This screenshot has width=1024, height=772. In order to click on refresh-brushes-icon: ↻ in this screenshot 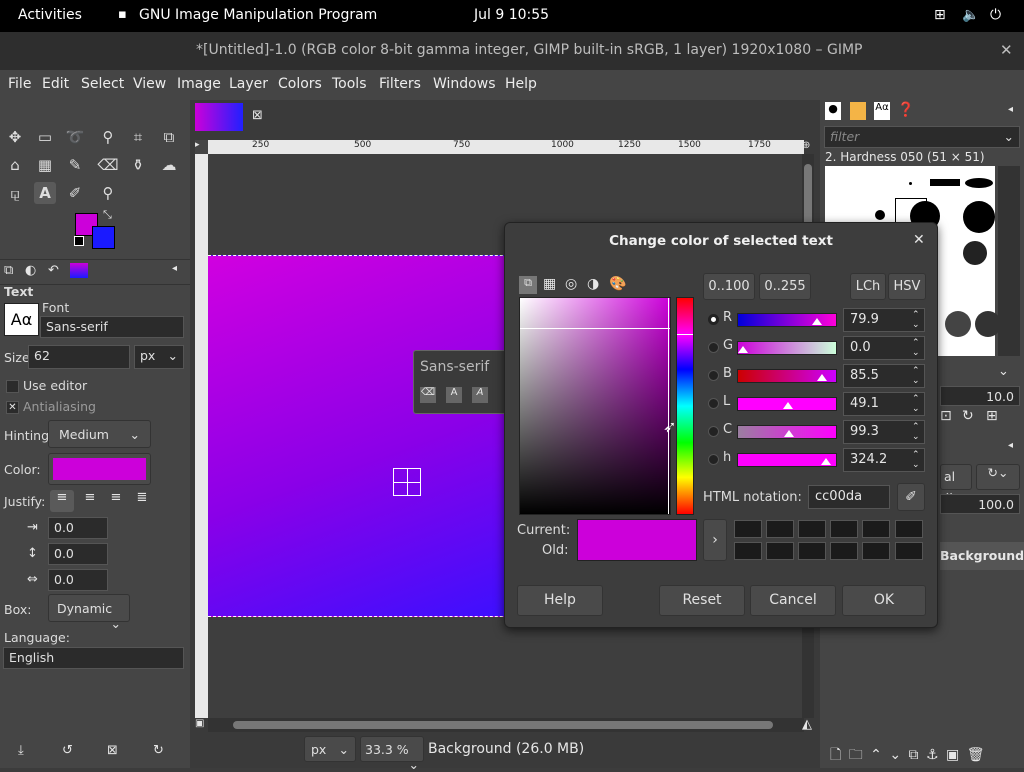, I will do `click(968, 416)`.